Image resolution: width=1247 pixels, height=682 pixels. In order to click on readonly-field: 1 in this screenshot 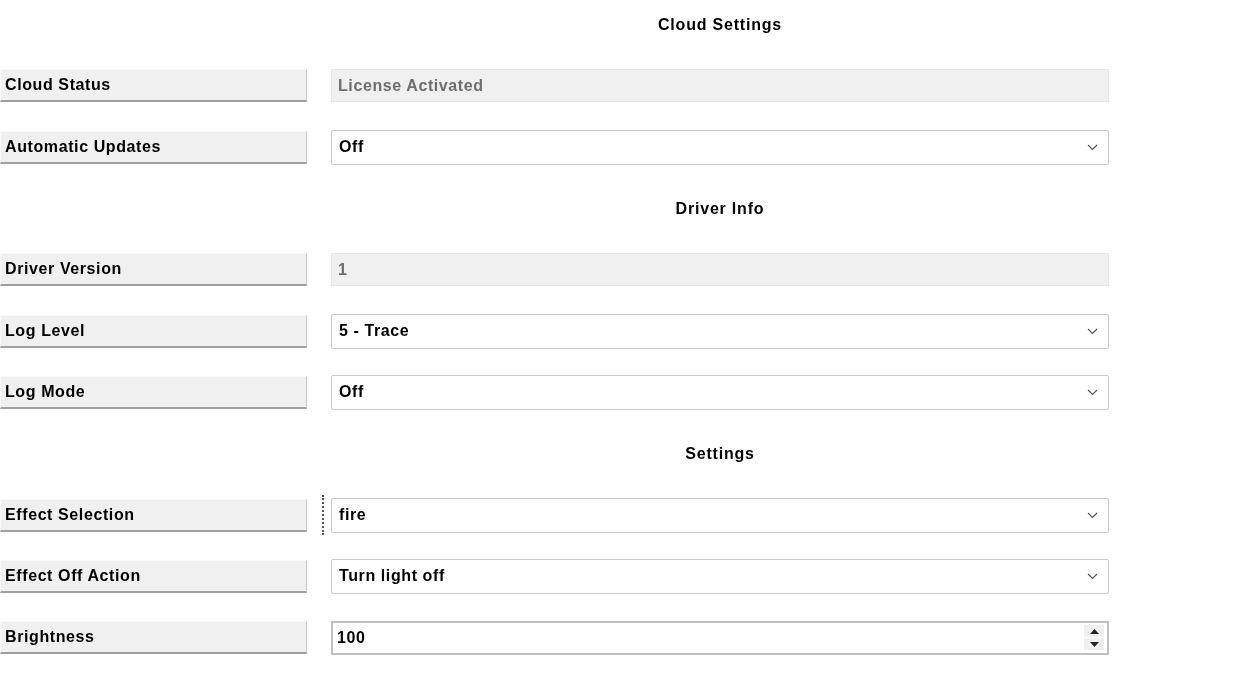, I will do `click(720, 270)`.